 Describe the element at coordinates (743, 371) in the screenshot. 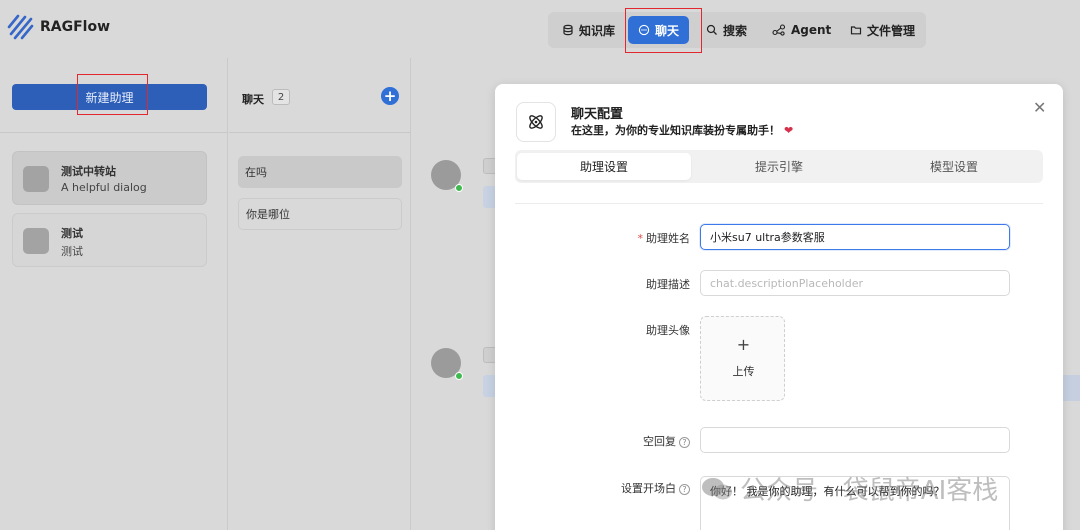

I see `upload-label: 上传` at that location.